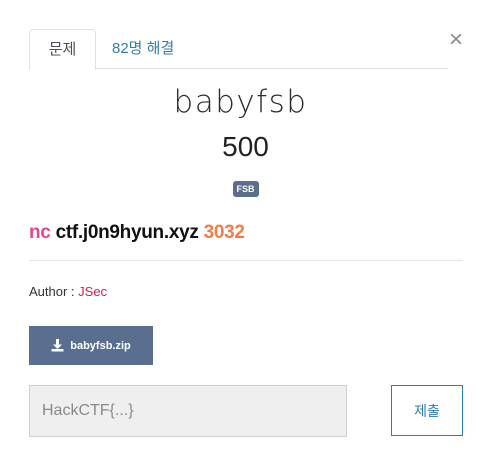  Describe the element at coordinates (246, 260) in the screenshot. I see `divider` at that location.